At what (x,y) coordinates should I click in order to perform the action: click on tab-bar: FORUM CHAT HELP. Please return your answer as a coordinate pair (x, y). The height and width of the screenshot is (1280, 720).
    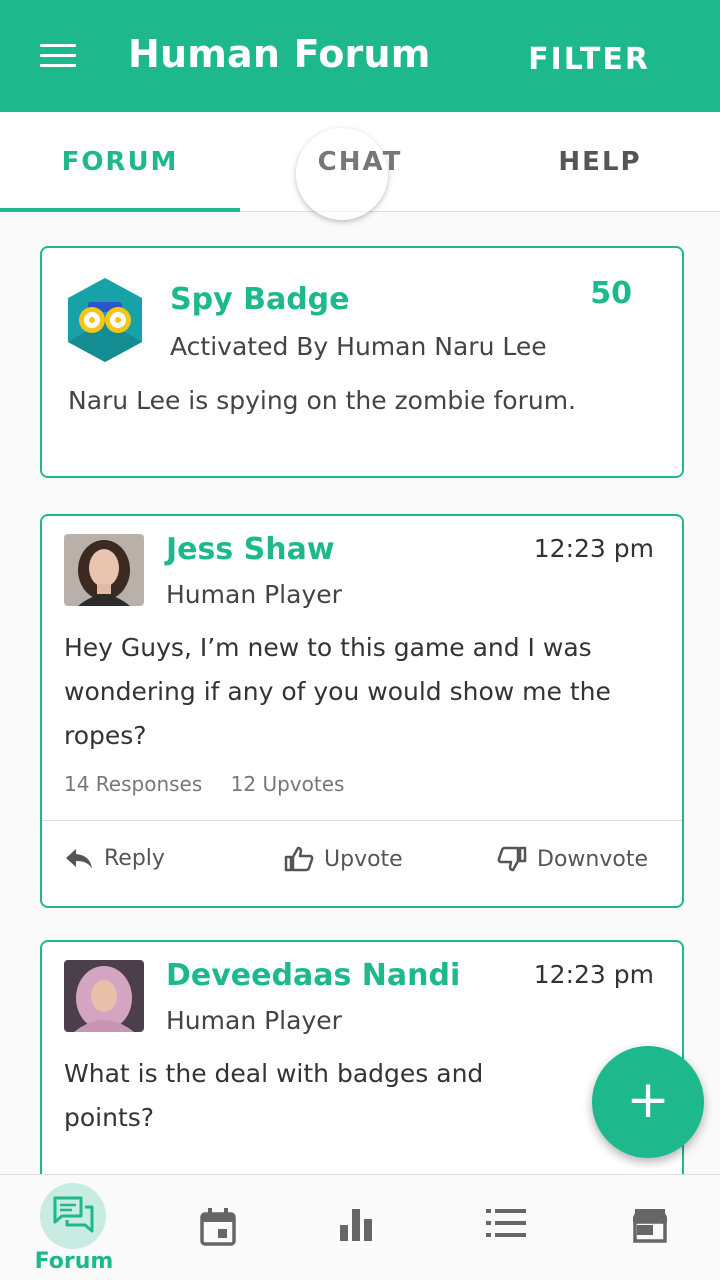
    Looking at the image, I should click on (360, 166).